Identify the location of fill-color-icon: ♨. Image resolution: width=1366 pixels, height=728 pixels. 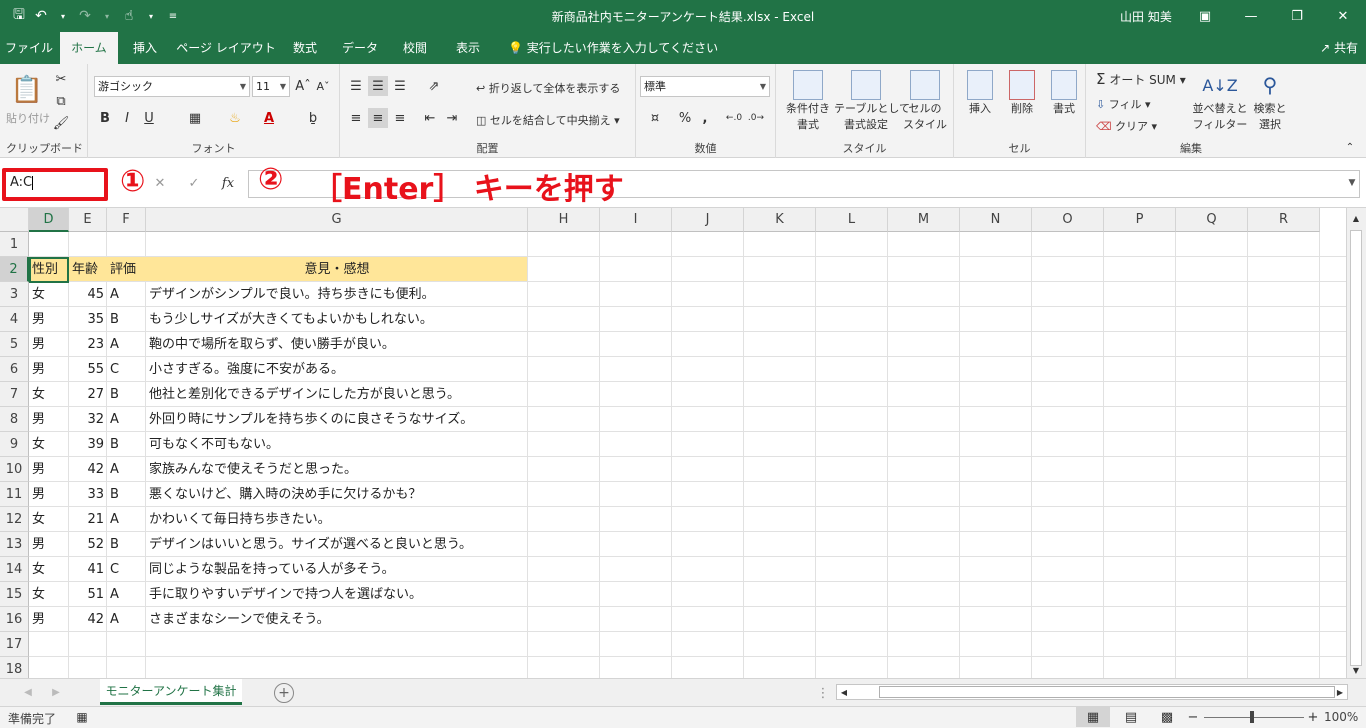
(235, 118).